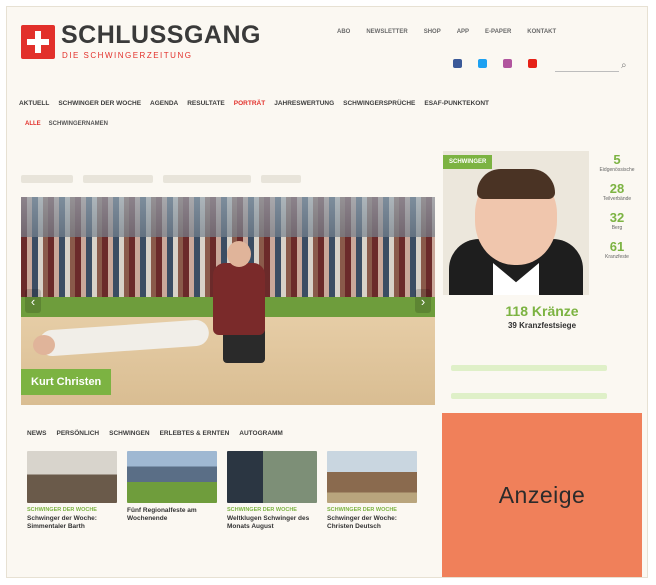  I want to click on stat-item: 61 Kranzfeste, so click(617, 250).